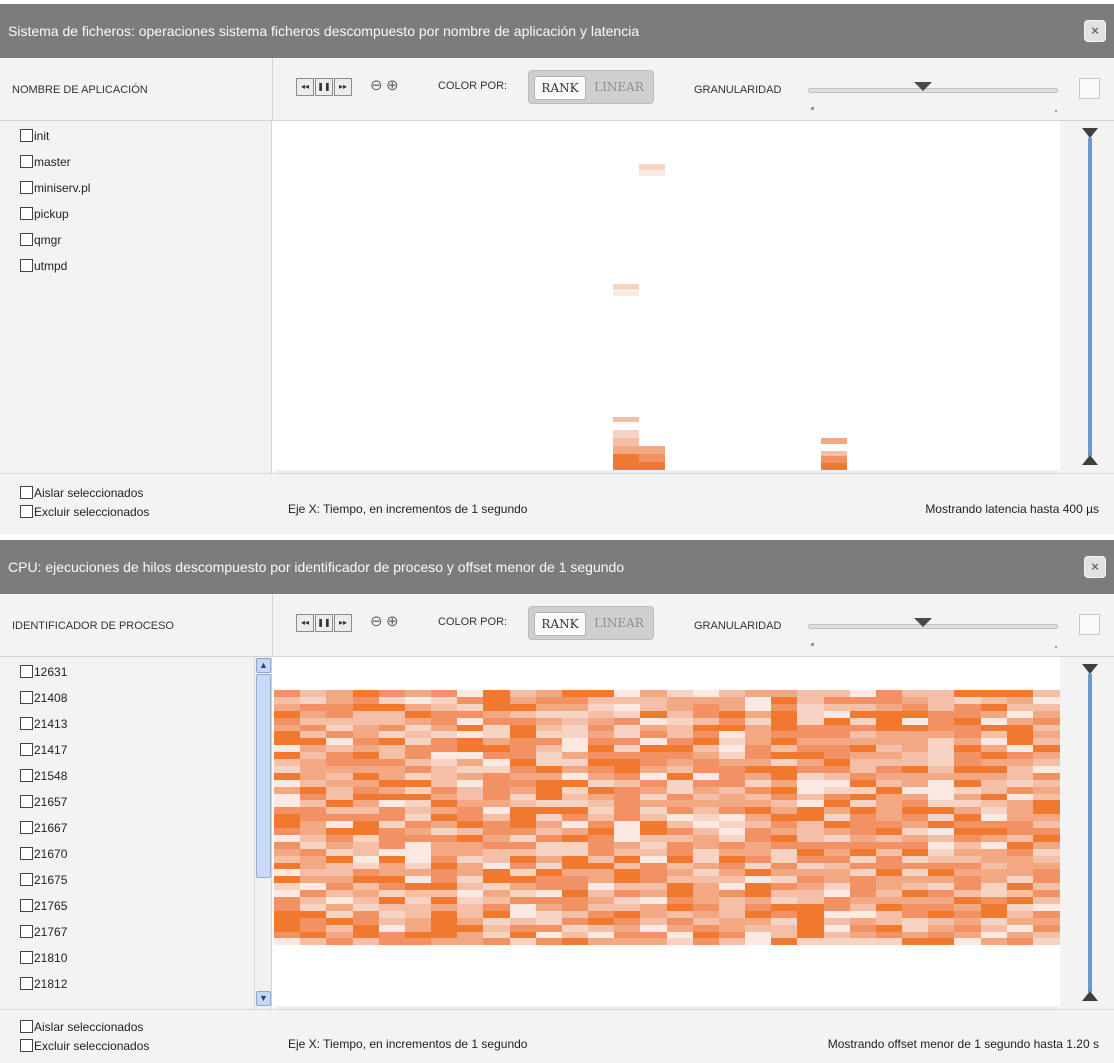  Describe the element at coordinates (135, 906) in the screenshot. I see `list-item: 21765` at that location.